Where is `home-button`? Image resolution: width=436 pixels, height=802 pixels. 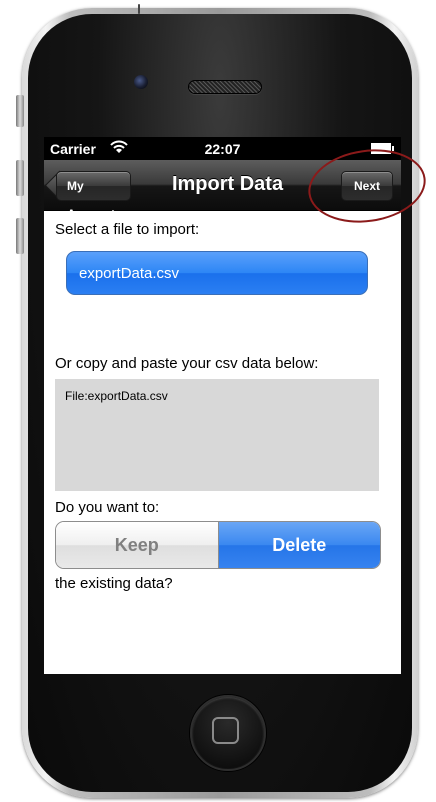
home-button is located at coordinates (228, 733).